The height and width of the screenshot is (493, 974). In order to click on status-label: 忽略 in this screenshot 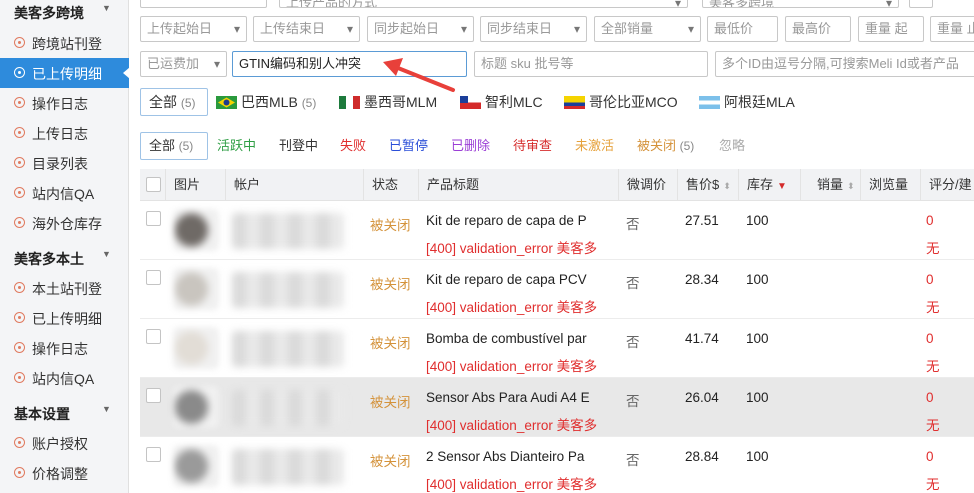, I will do `click(732, 145)`.